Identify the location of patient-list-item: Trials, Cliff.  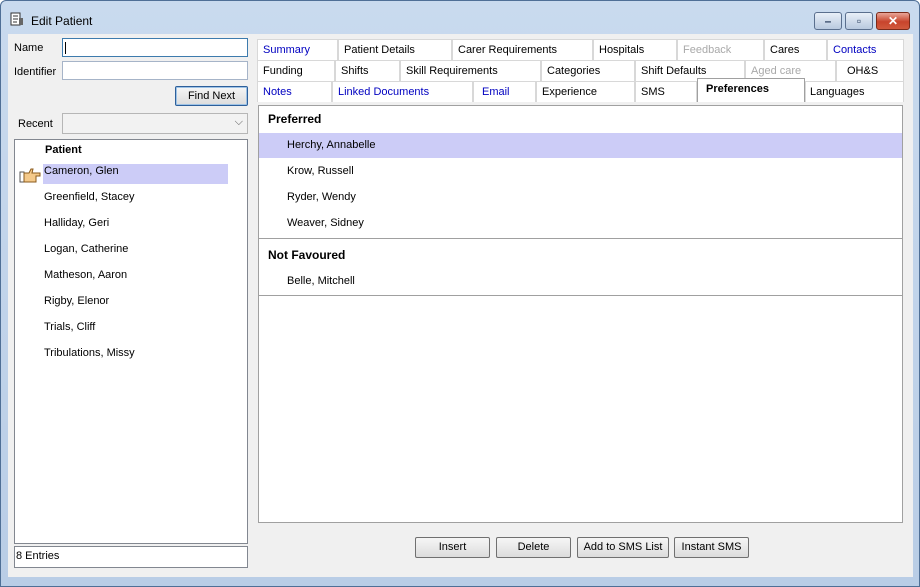
(135, 330).